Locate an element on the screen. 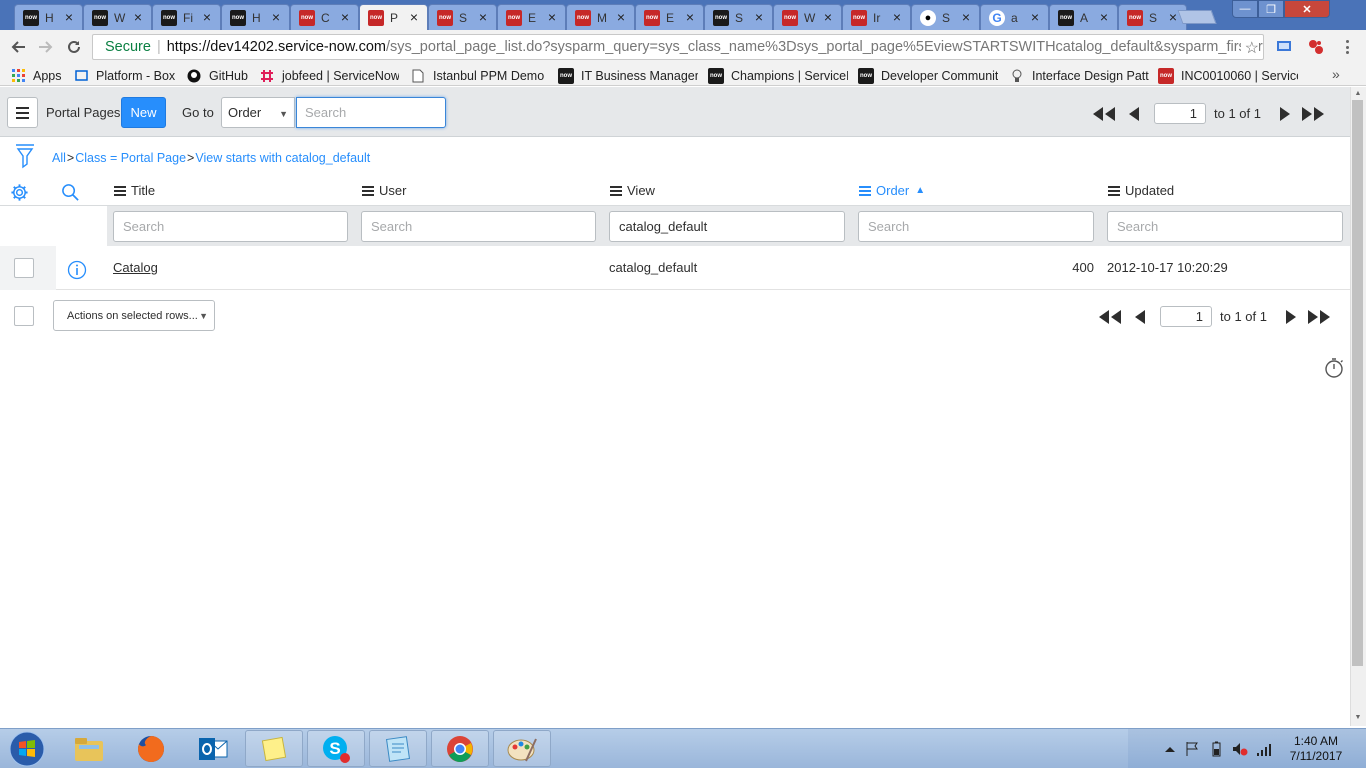 Image resolution: width=1366 pixels, height=768 pixels. filter-icon is located at coordinates (25, 156).